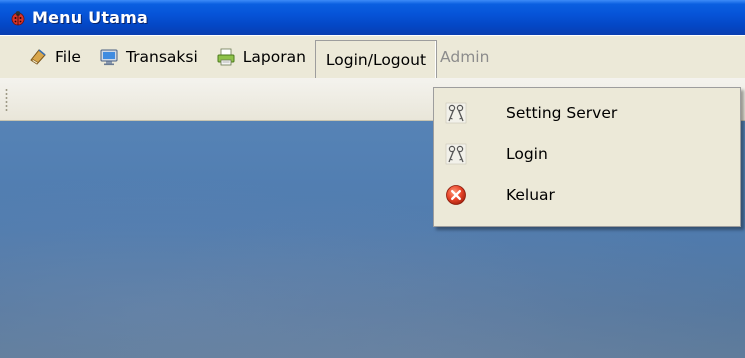  What do you see at coordinates (562, 112) in the screenshot?
I see `setting-server-label: Setting Server` at bounding box center [562, 112].